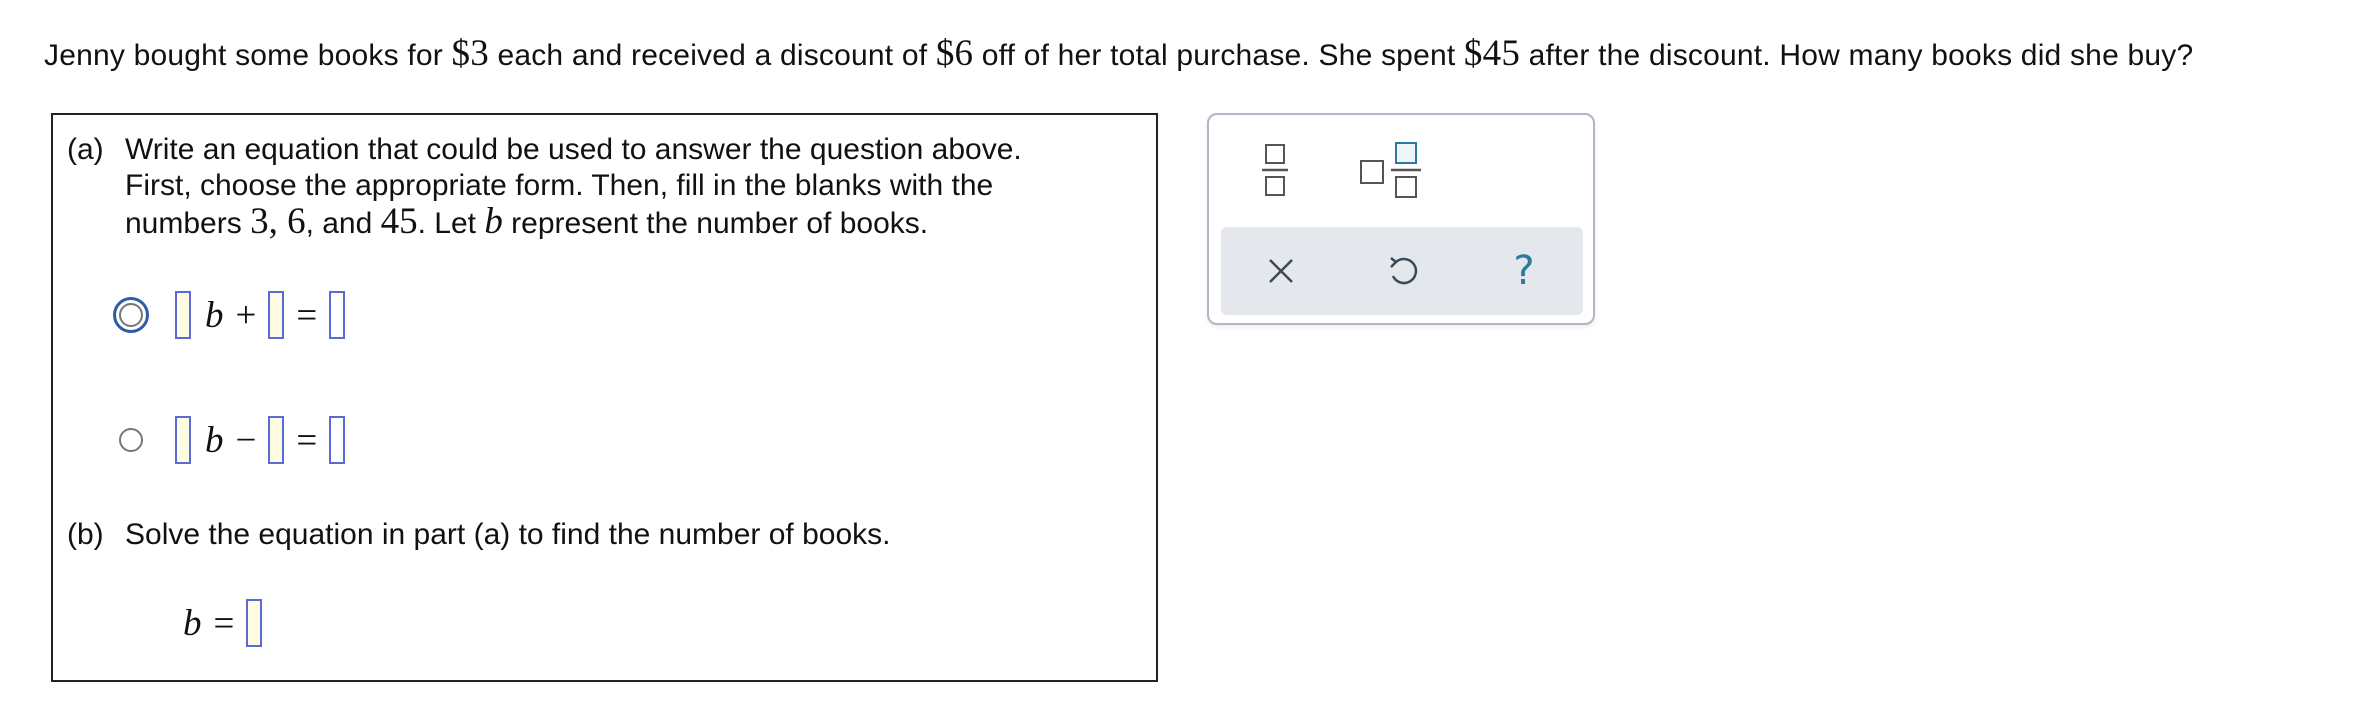  I want to click on option-plus-coefficient-blank, so click(183, 315).